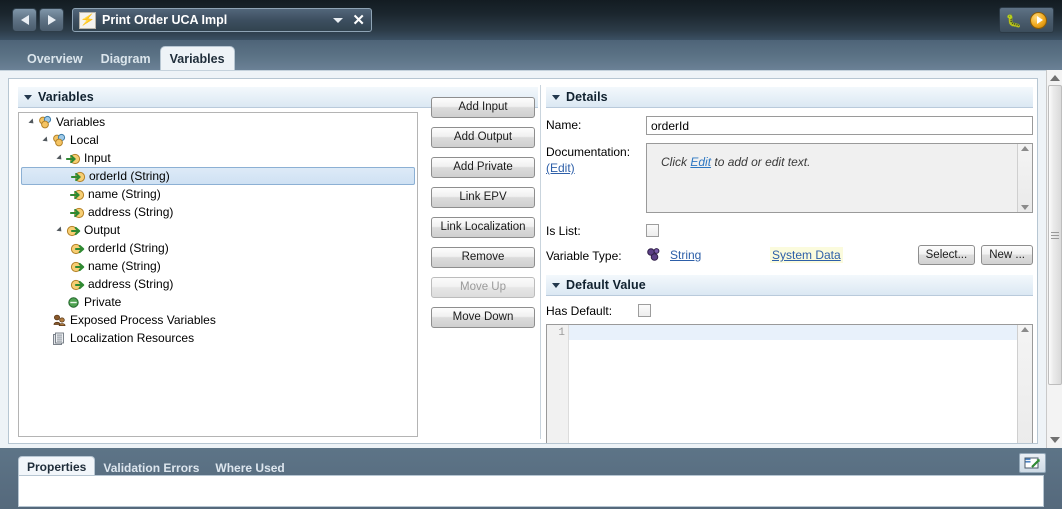 Image resolution: width=1062 pixels, height=509 pixels. I want to click on move-down-button: Move Down, so click(483, 317).